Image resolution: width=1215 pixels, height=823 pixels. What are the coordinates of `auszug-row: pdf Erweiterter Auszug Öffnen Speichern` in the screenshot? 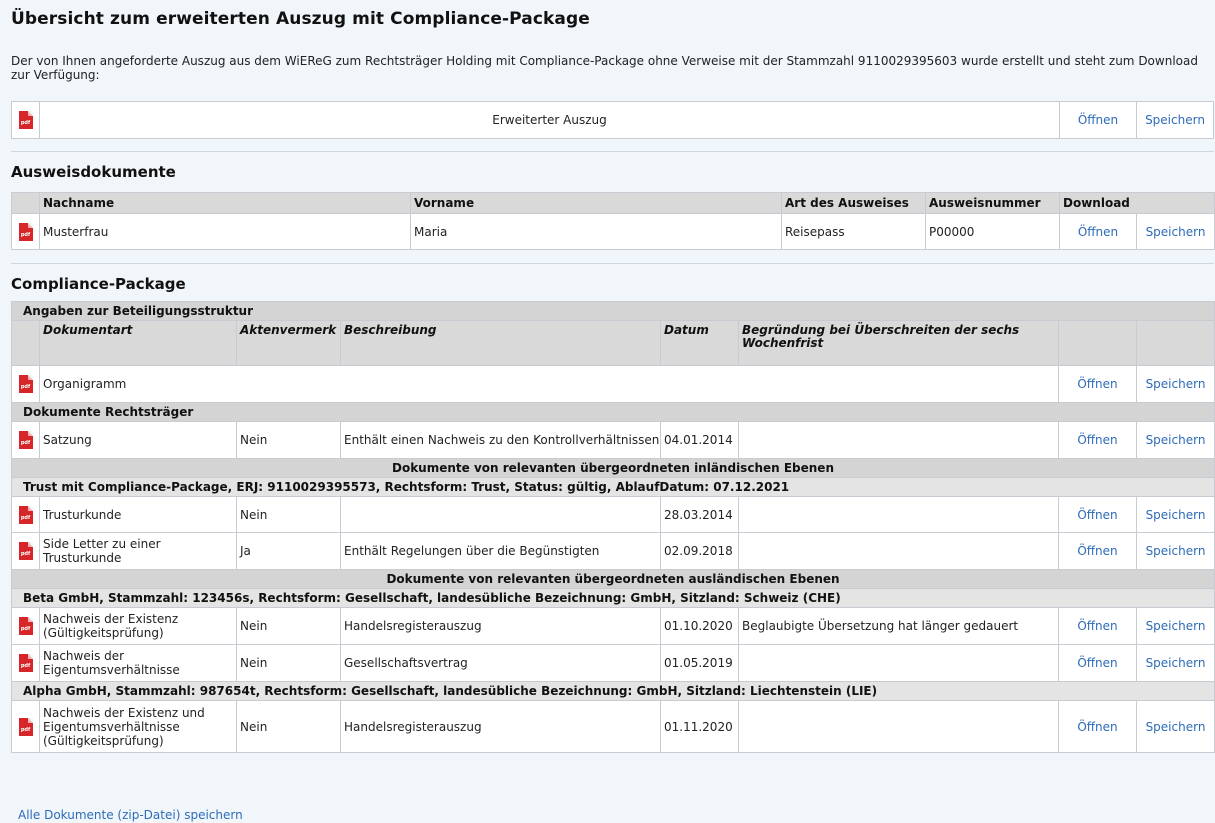 It's located at (612, 120).